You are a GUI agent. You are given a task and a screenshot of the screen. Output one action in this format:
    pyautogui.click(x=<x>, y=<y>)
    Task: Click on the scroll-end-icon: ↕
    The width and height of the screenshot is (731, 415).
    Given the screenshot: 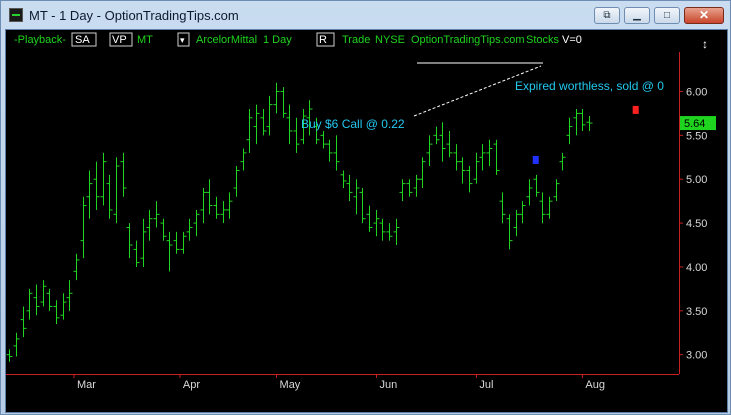 What is the action you would take?
    pyautogui.click(x=705, y=44)
    